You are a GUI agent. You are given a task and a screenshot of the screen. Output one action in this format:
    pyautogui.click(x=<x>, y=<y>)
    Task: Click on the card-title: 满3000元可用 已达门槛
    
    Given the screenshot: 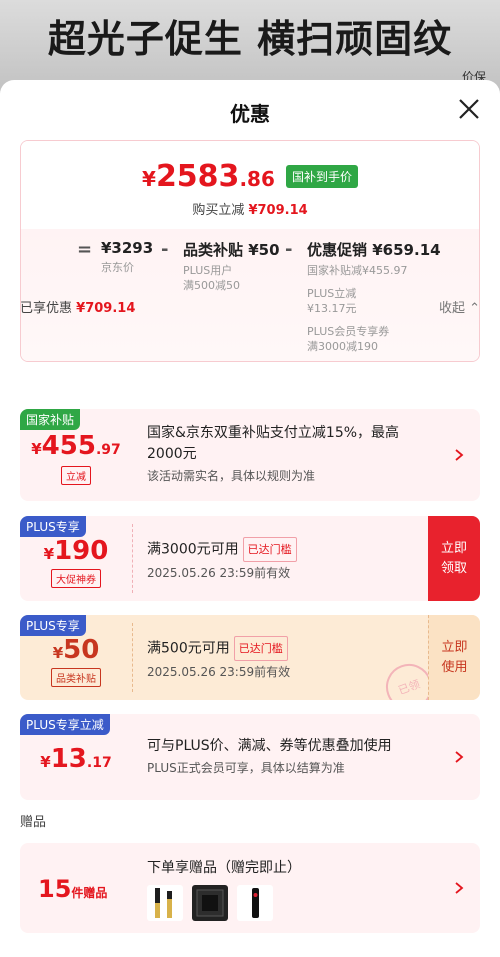 What is the action you would take?
    pyautogui.click(x=283, y=549)
    